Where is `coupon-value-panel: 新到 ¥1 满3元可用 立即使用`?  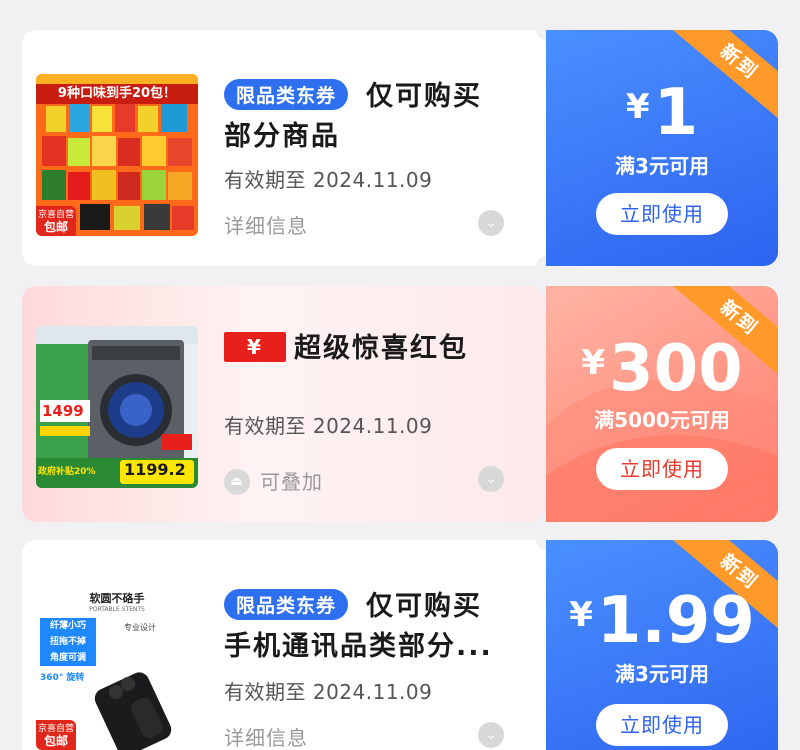 coupon-value-panel: 新到 ¥1 满3元可用 立即使用 is located at coordinates (662, 148).